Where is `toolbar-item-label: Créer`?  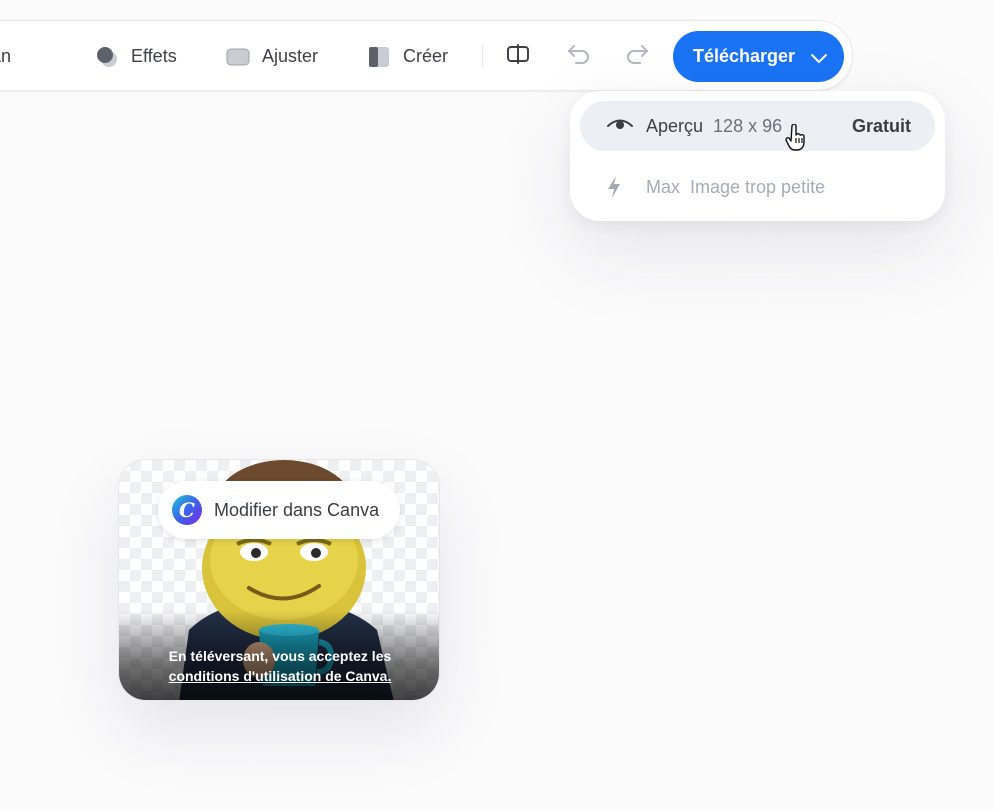 toolbar-item-label: Créer is located at coordinates (426, 56).